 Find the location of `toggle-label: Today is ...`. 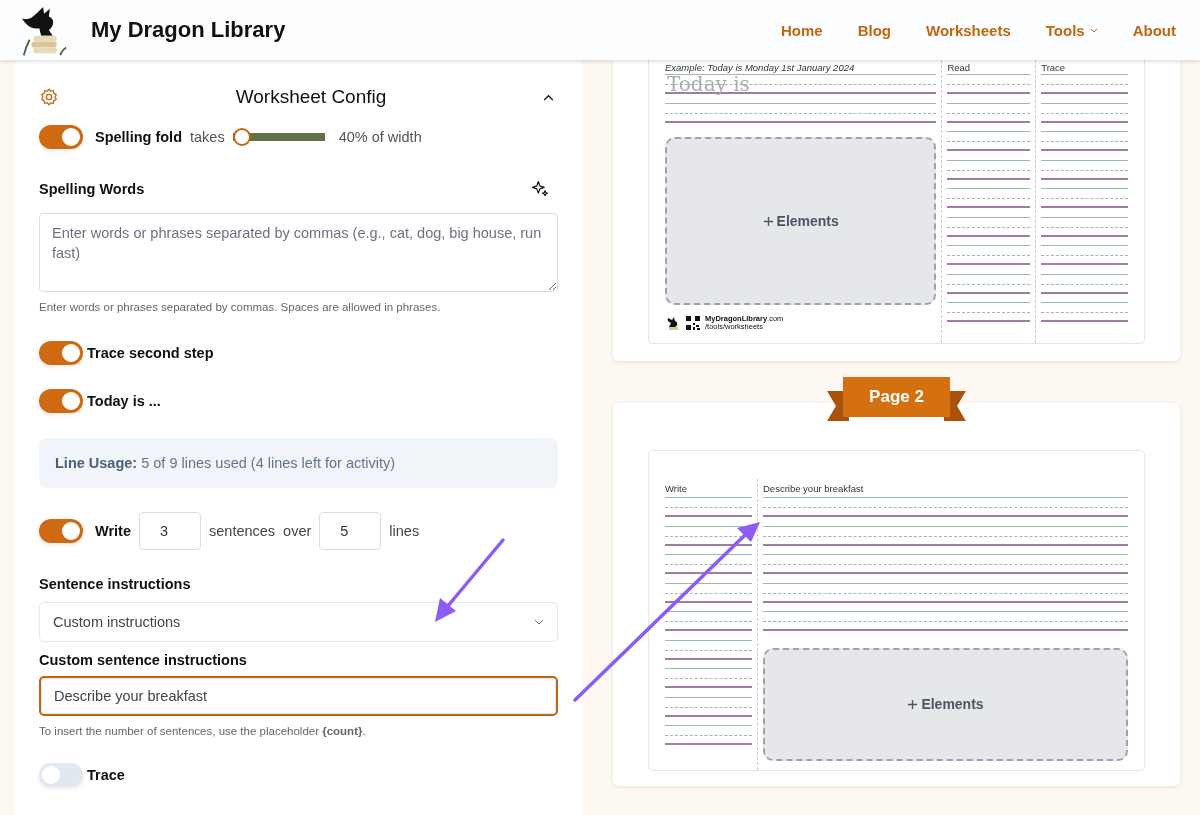

toggle-label: Today is ... is located at coordinates (124, 401).